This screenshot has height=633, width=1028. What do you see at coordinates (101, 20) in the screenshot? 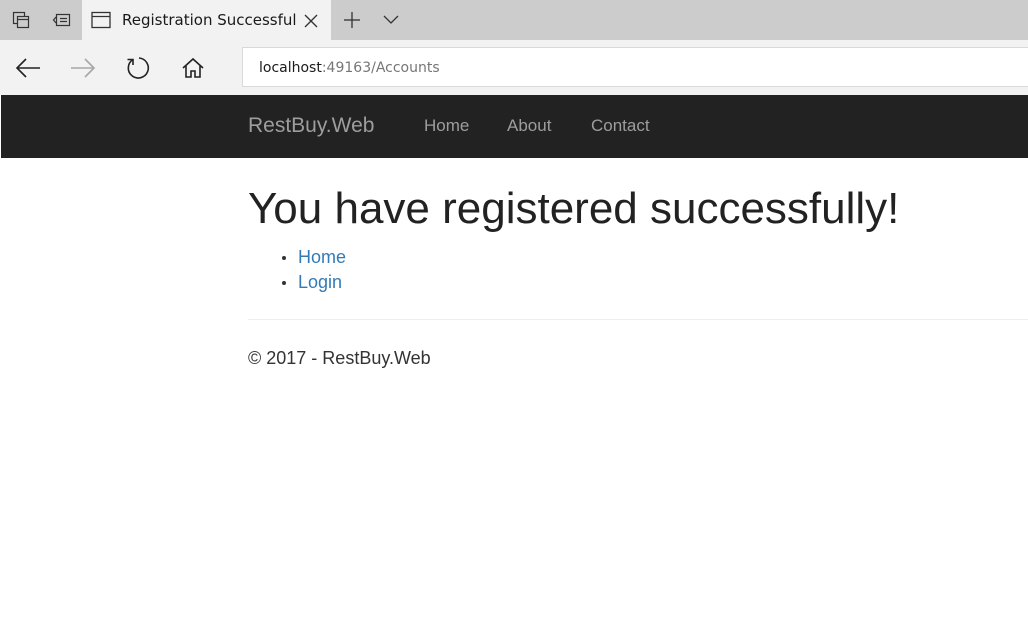
I see `page-icon` at bounding box center [101, 20].